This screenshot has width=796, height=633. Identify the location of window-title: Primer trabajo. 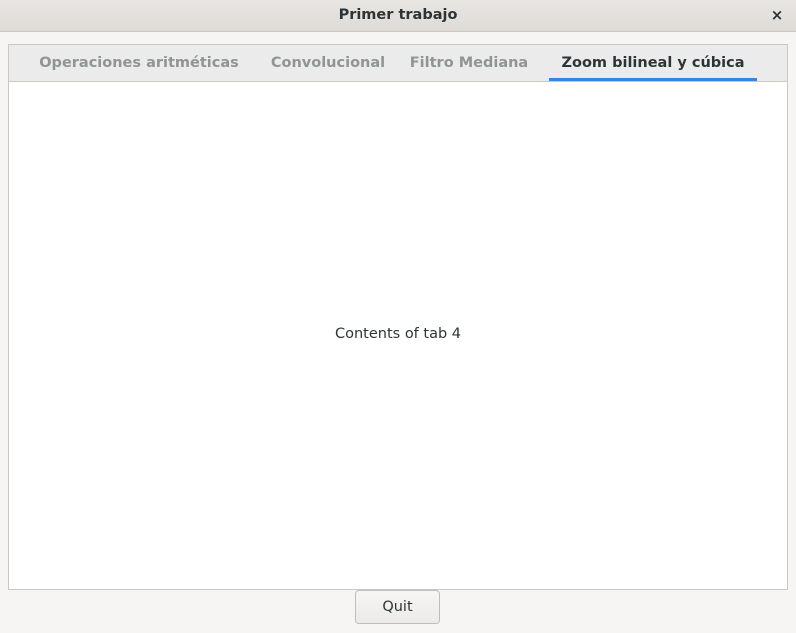
(398, 15).